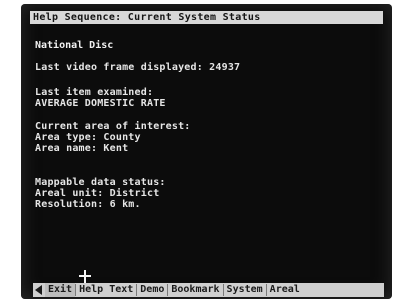 This screenshot has width=406, height=307. What do you see at coordinates (100, 103) in the screenshot?
I see `last-item-value: AVERAGE DOMESTIC RATE` at bounding box center [100, 103].